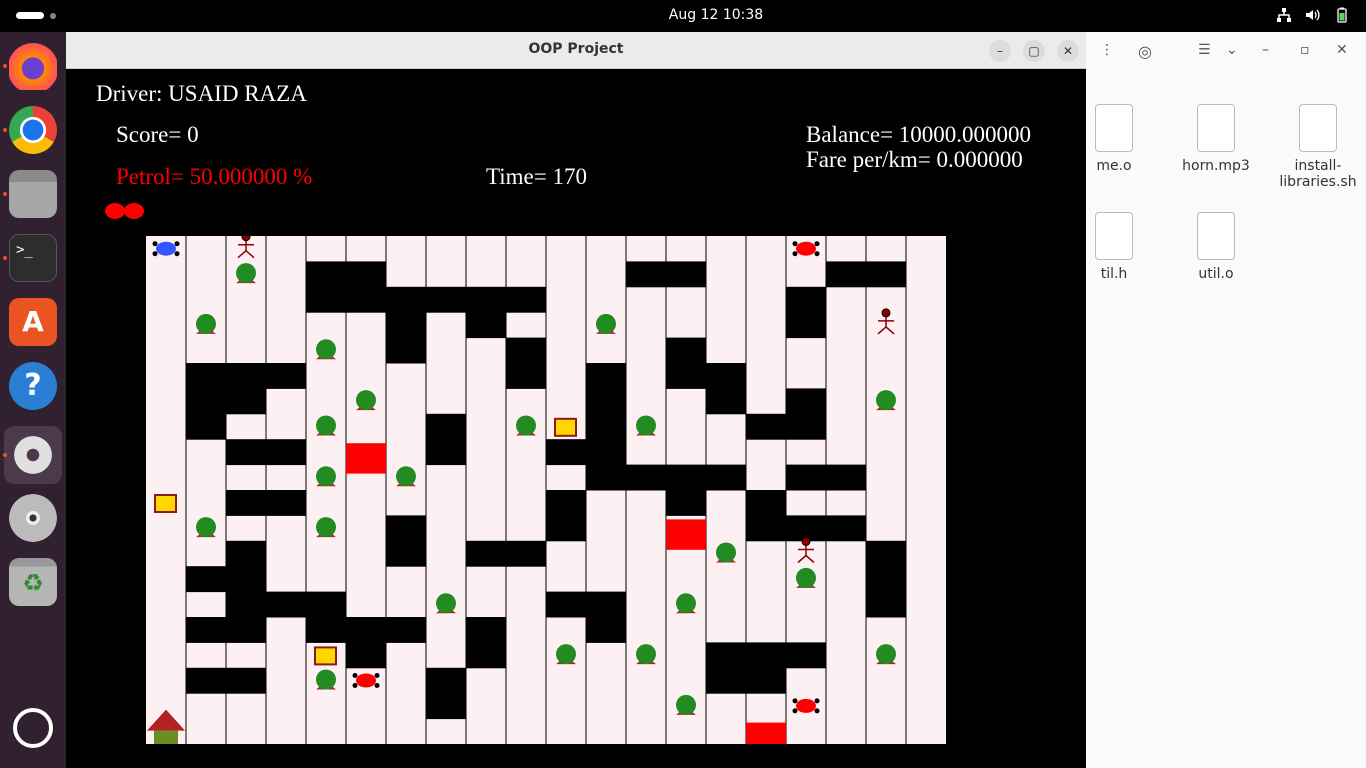 This screenshot has width=1366, height=768. I want to click on file-item: install- libraries.sh, so click(1317, 147).